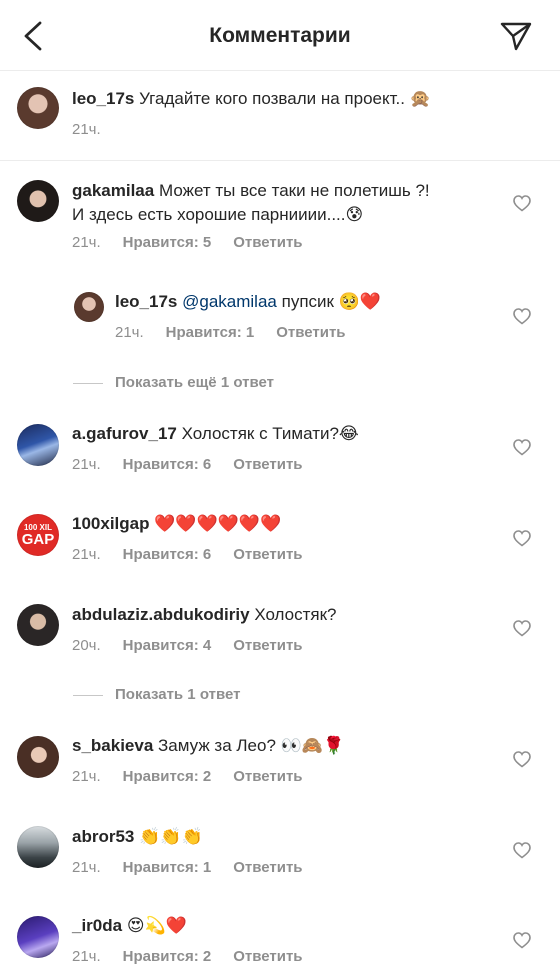  Describe the element at coordinates (218, 523) in the screenshot. I see `comment-text: ❤️❤️❤️❤️❤️❤️` at that location.